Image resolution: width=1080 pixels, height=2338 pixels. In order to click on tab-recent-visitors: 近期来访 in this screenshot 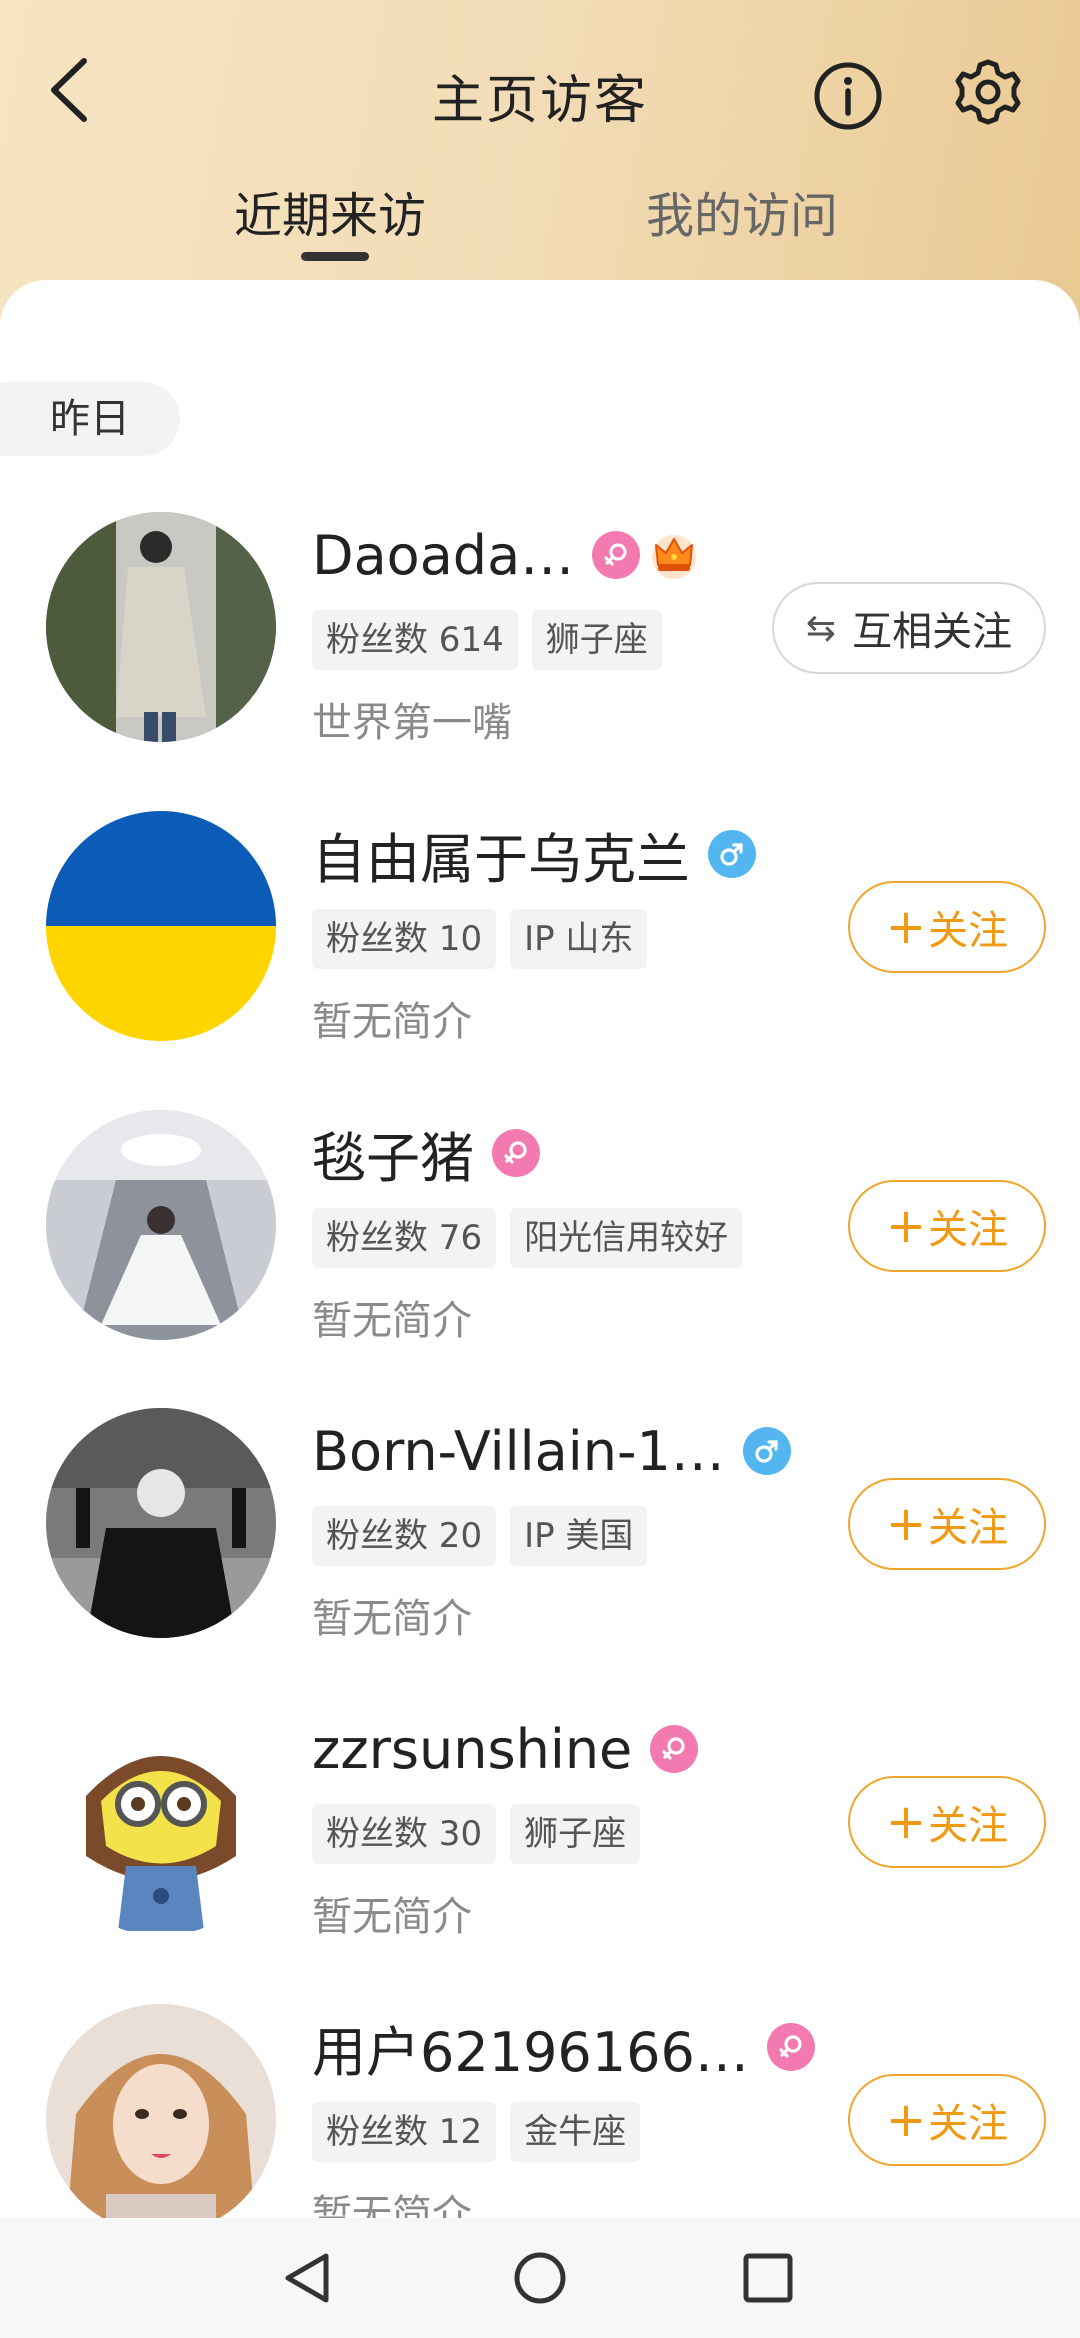, I will do `click(330, 211)`.